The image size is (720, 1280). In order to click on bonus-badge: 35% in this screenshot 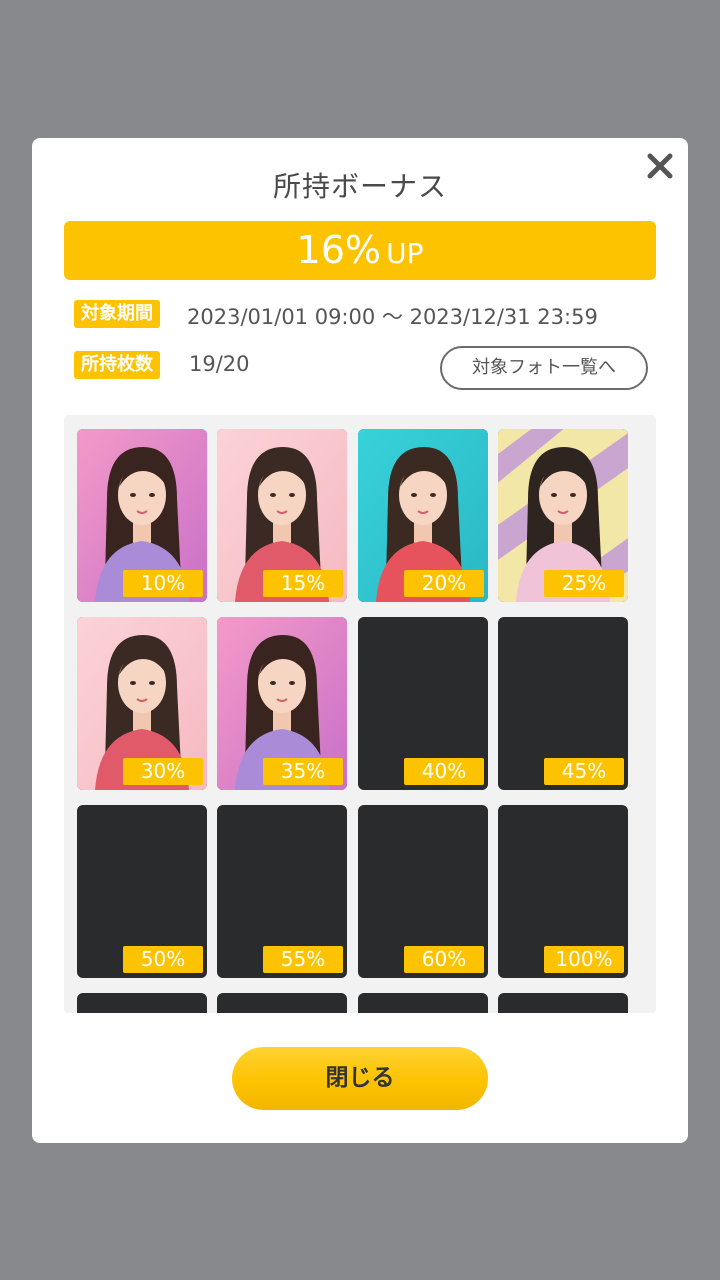, I will do `click(303, 771)`.